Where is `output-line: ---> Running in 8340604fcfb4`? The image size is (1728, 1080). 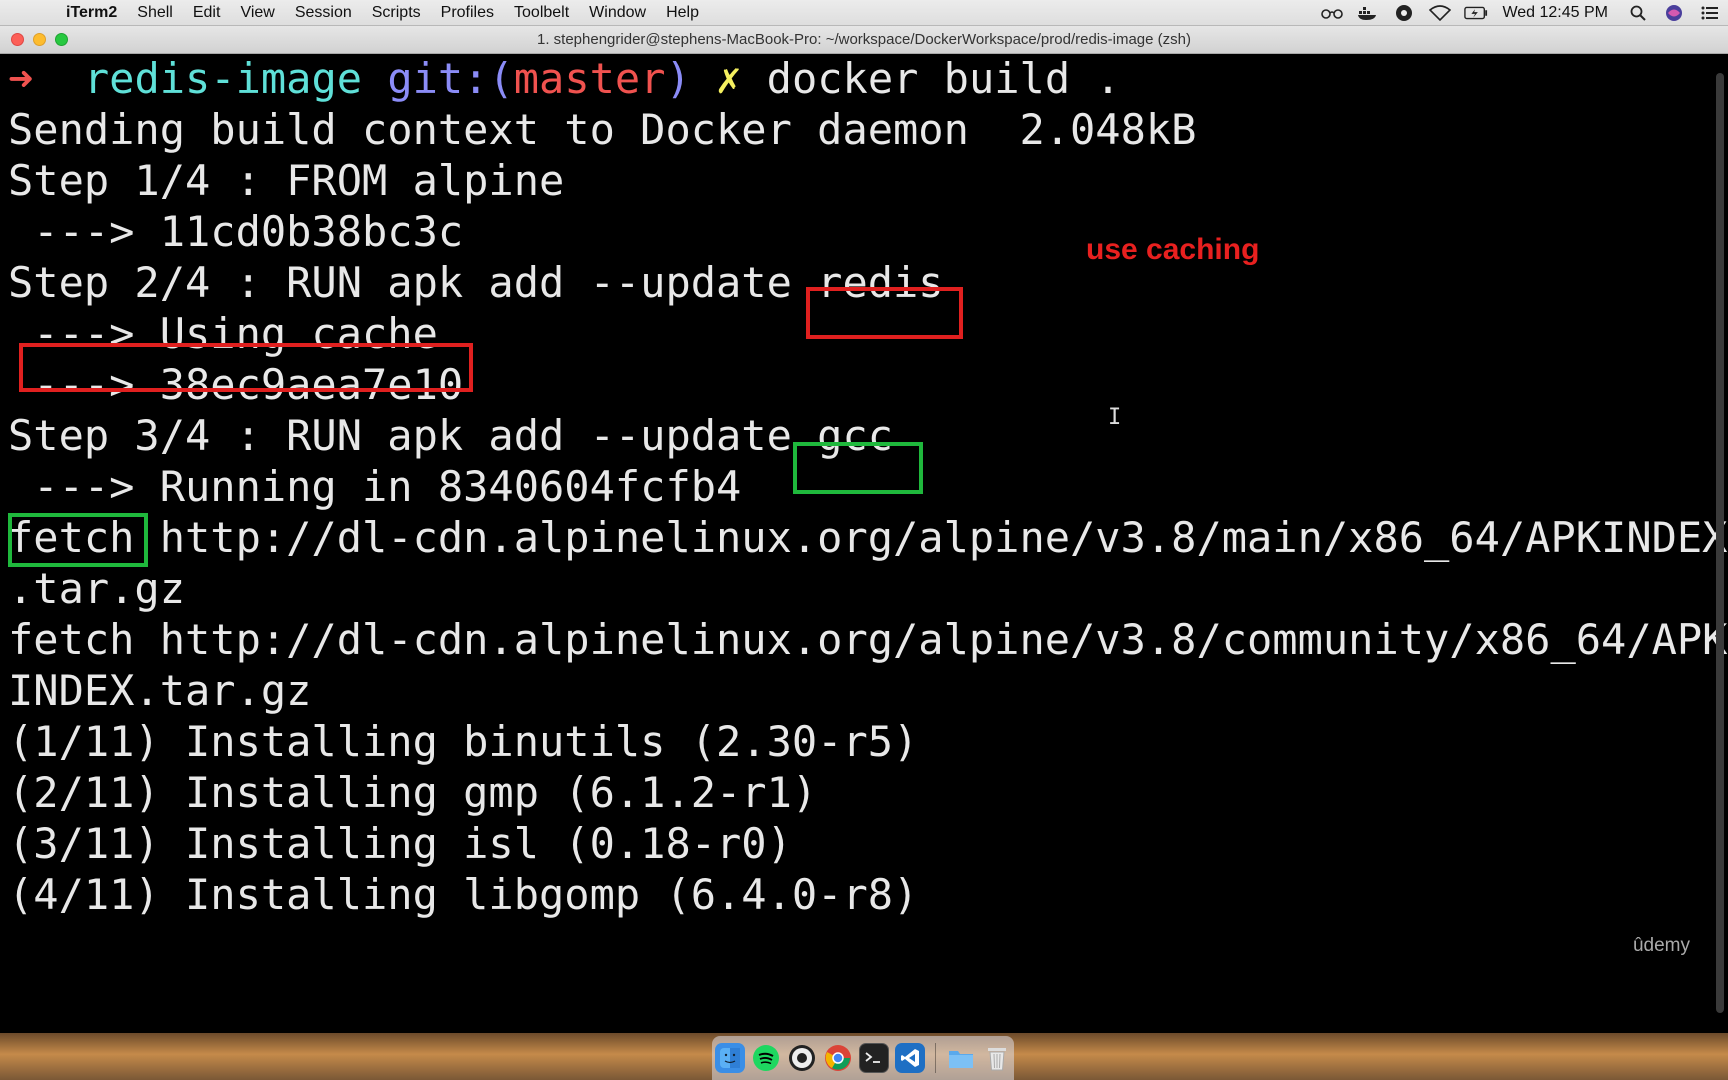 output-line: ---> Running in 8340604fcfb4 is located at coordinates (375, 486).